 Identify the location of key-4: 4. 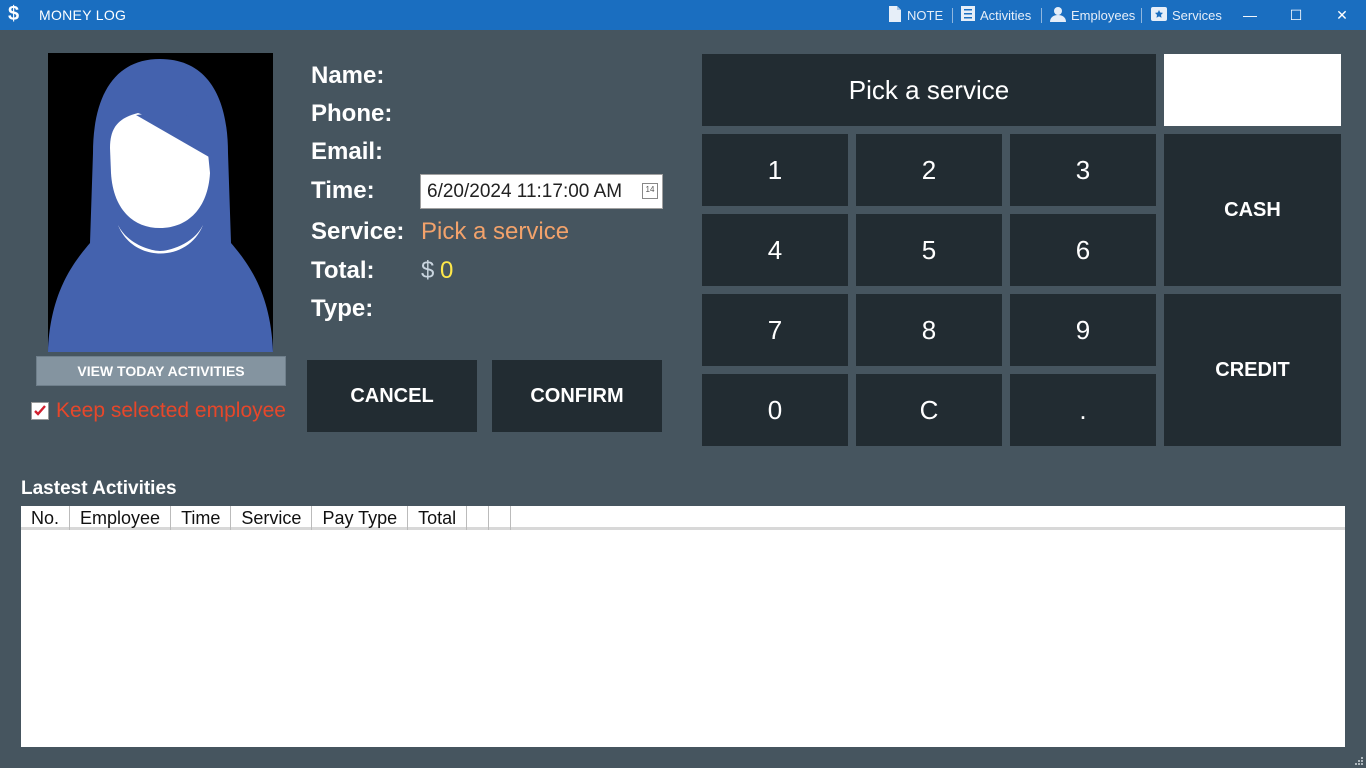
(775, 250).